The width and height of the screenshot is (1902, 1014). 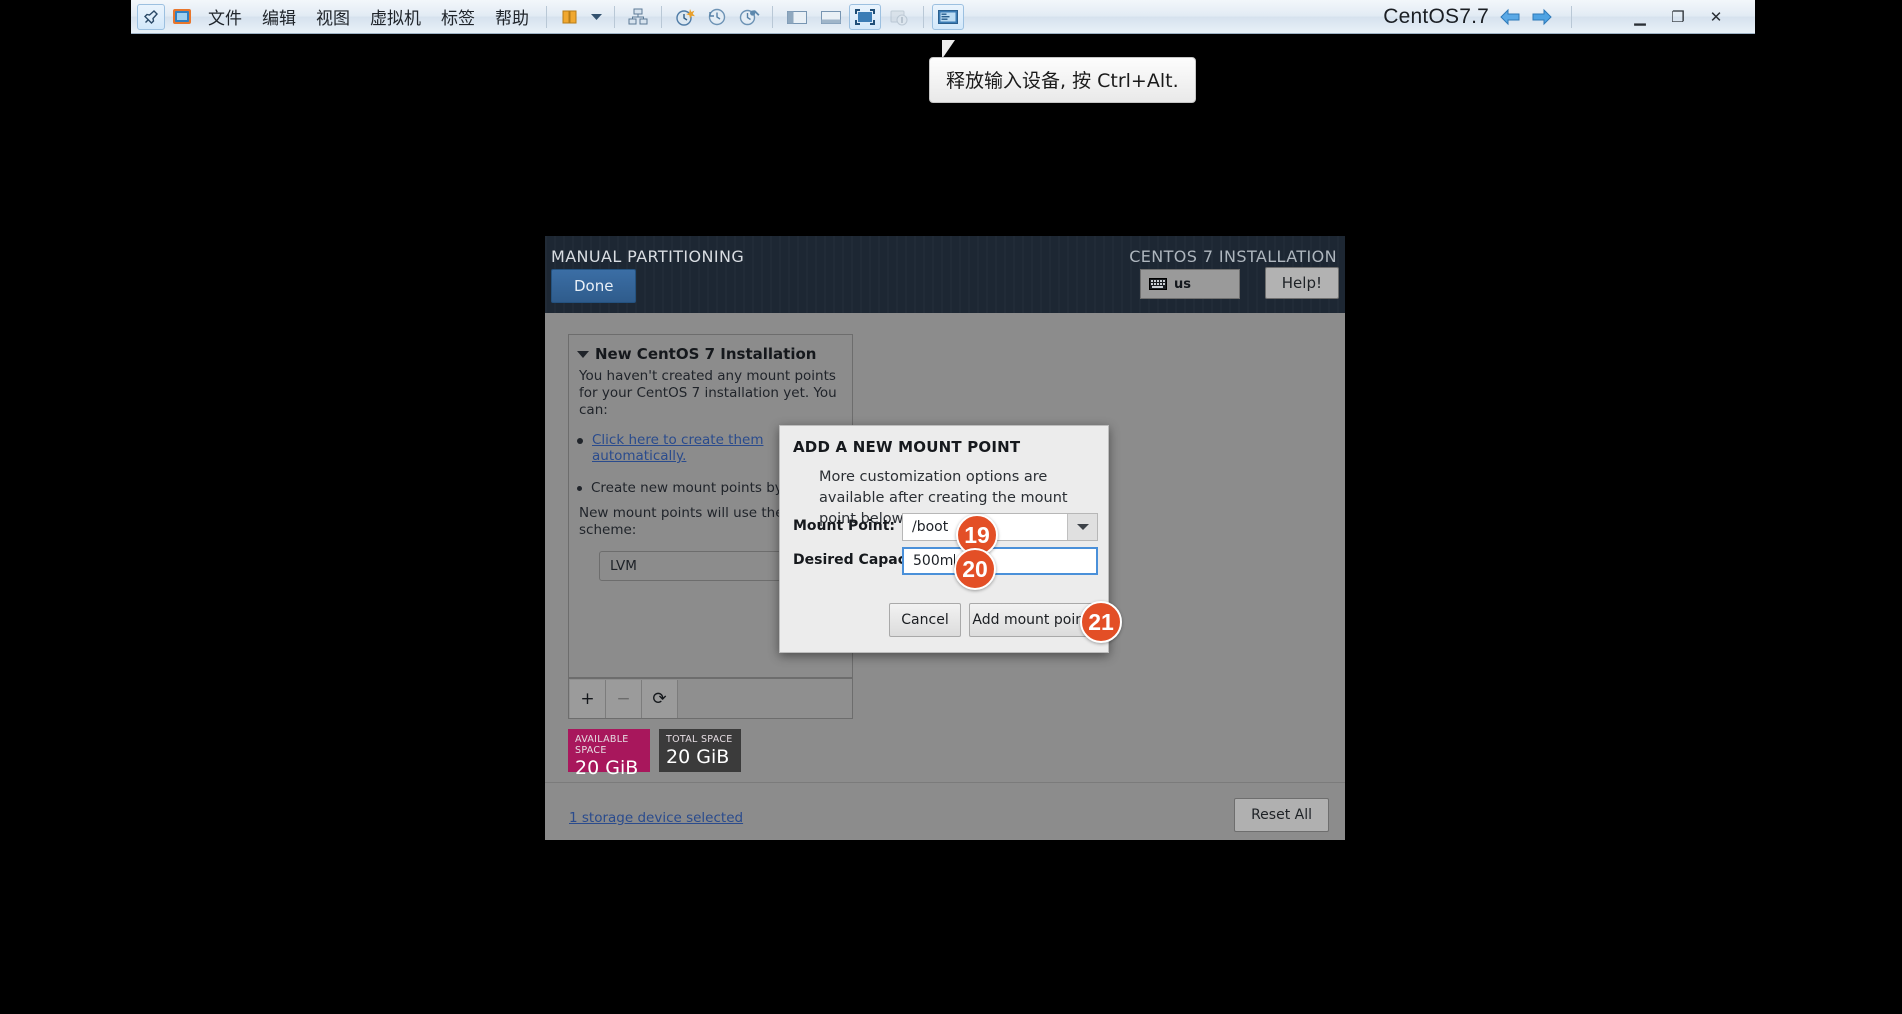 I want to click on manage-snapshots-glyph, so click(x=749, y=17).